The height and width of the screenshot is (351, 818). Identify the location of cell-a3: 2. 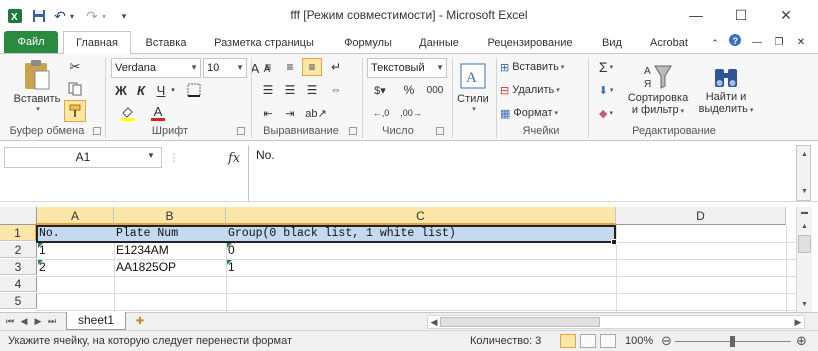
(75, 267).